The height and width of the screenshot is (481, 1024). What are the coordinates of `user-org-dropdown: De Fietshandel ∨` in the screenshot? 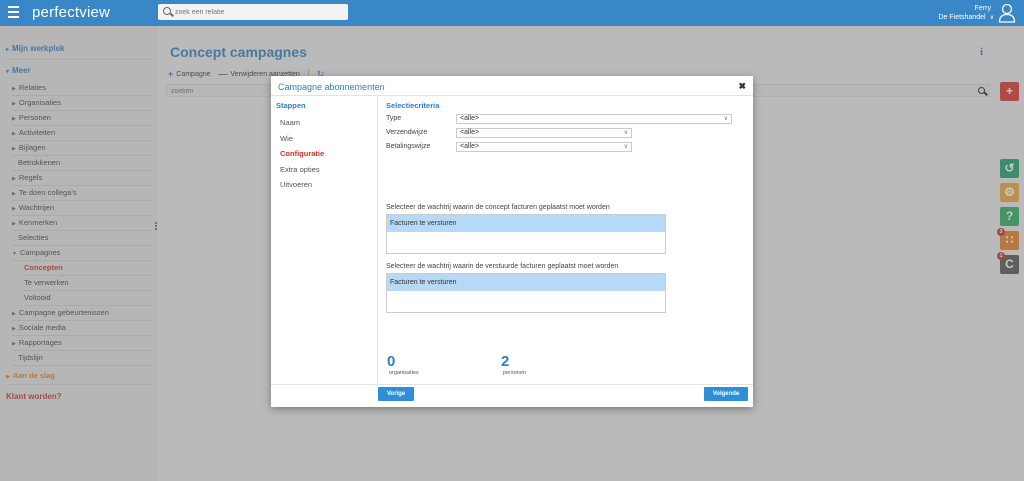 It's located at (967, 17).